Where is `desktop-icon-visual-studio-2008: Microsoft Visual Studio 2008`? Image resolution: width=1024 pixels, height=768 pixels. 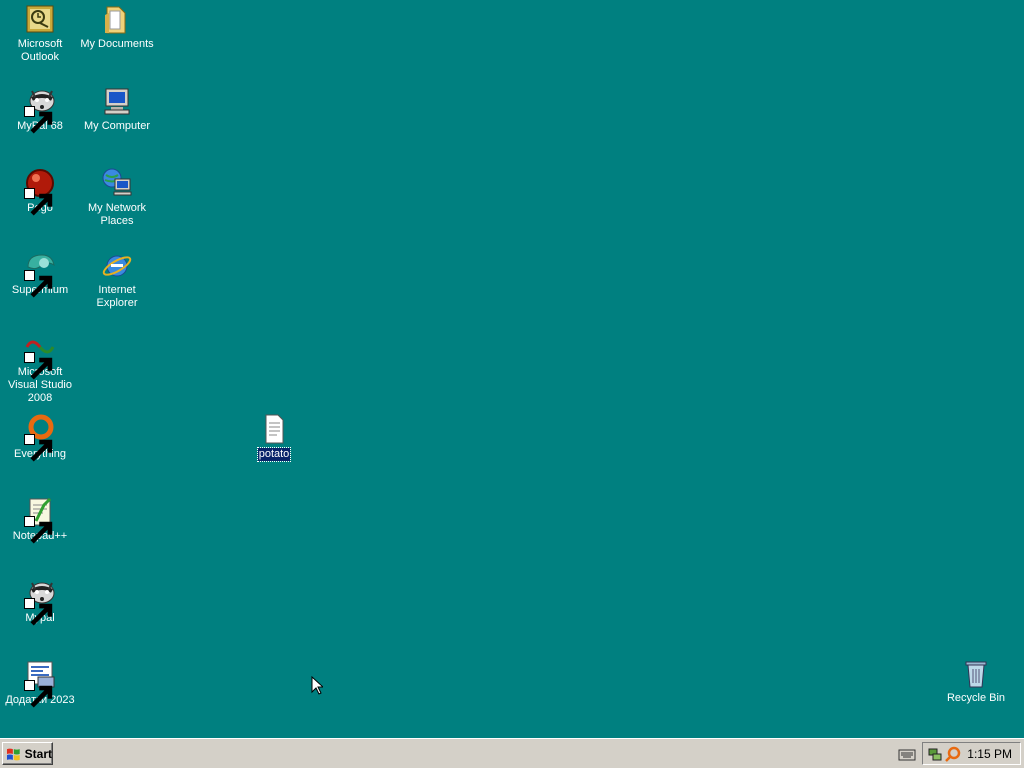
desktop-icon-visual-studio-2008: Microsoft Visual Studio 2008 is located at coordinates (40, 368).